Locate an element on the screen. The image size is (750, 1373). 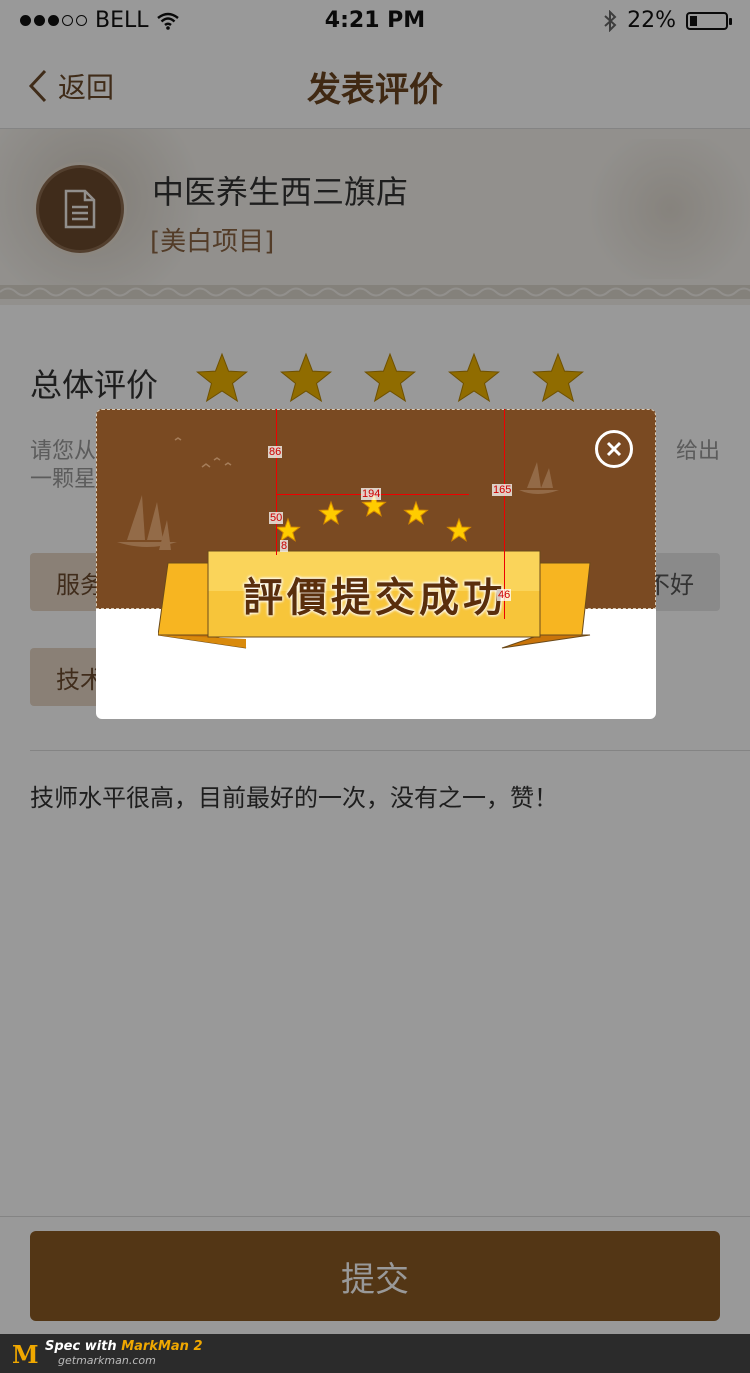
measure-label: 46 is located at coordinates (504, 595).